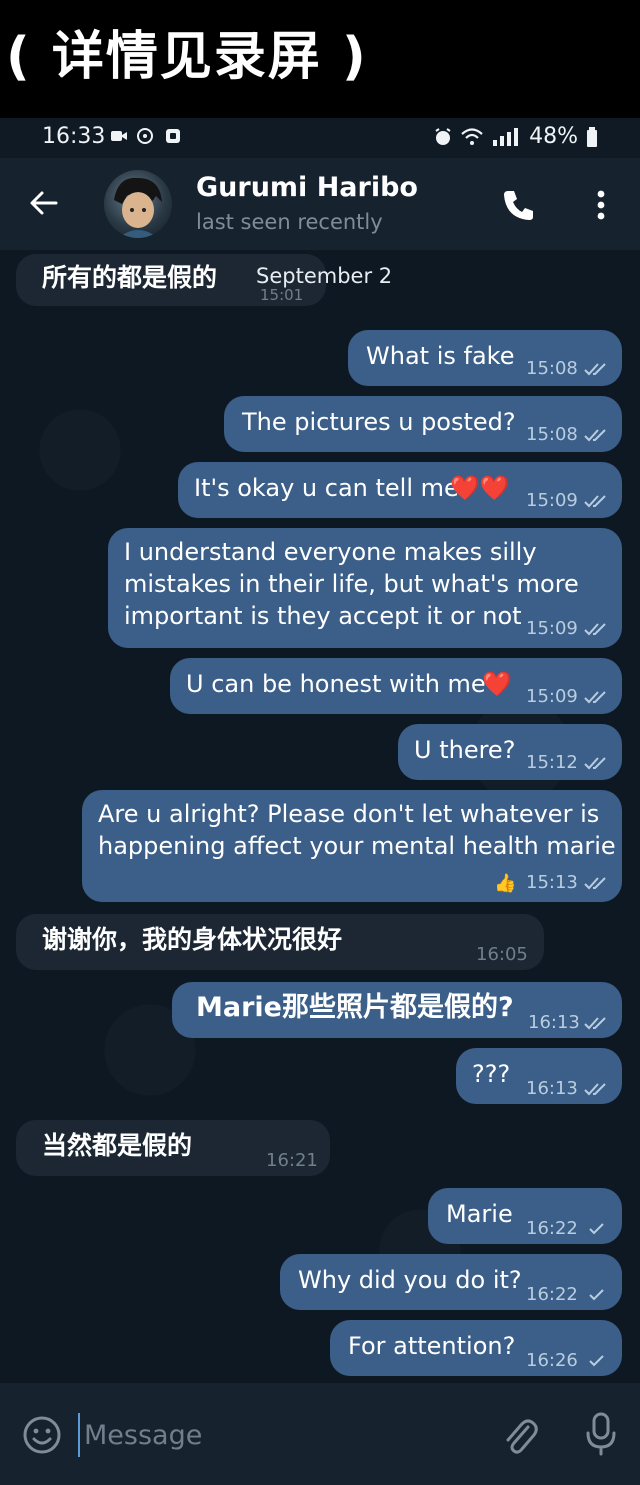  I want to click on emoji-icon, so click(42, 1435).